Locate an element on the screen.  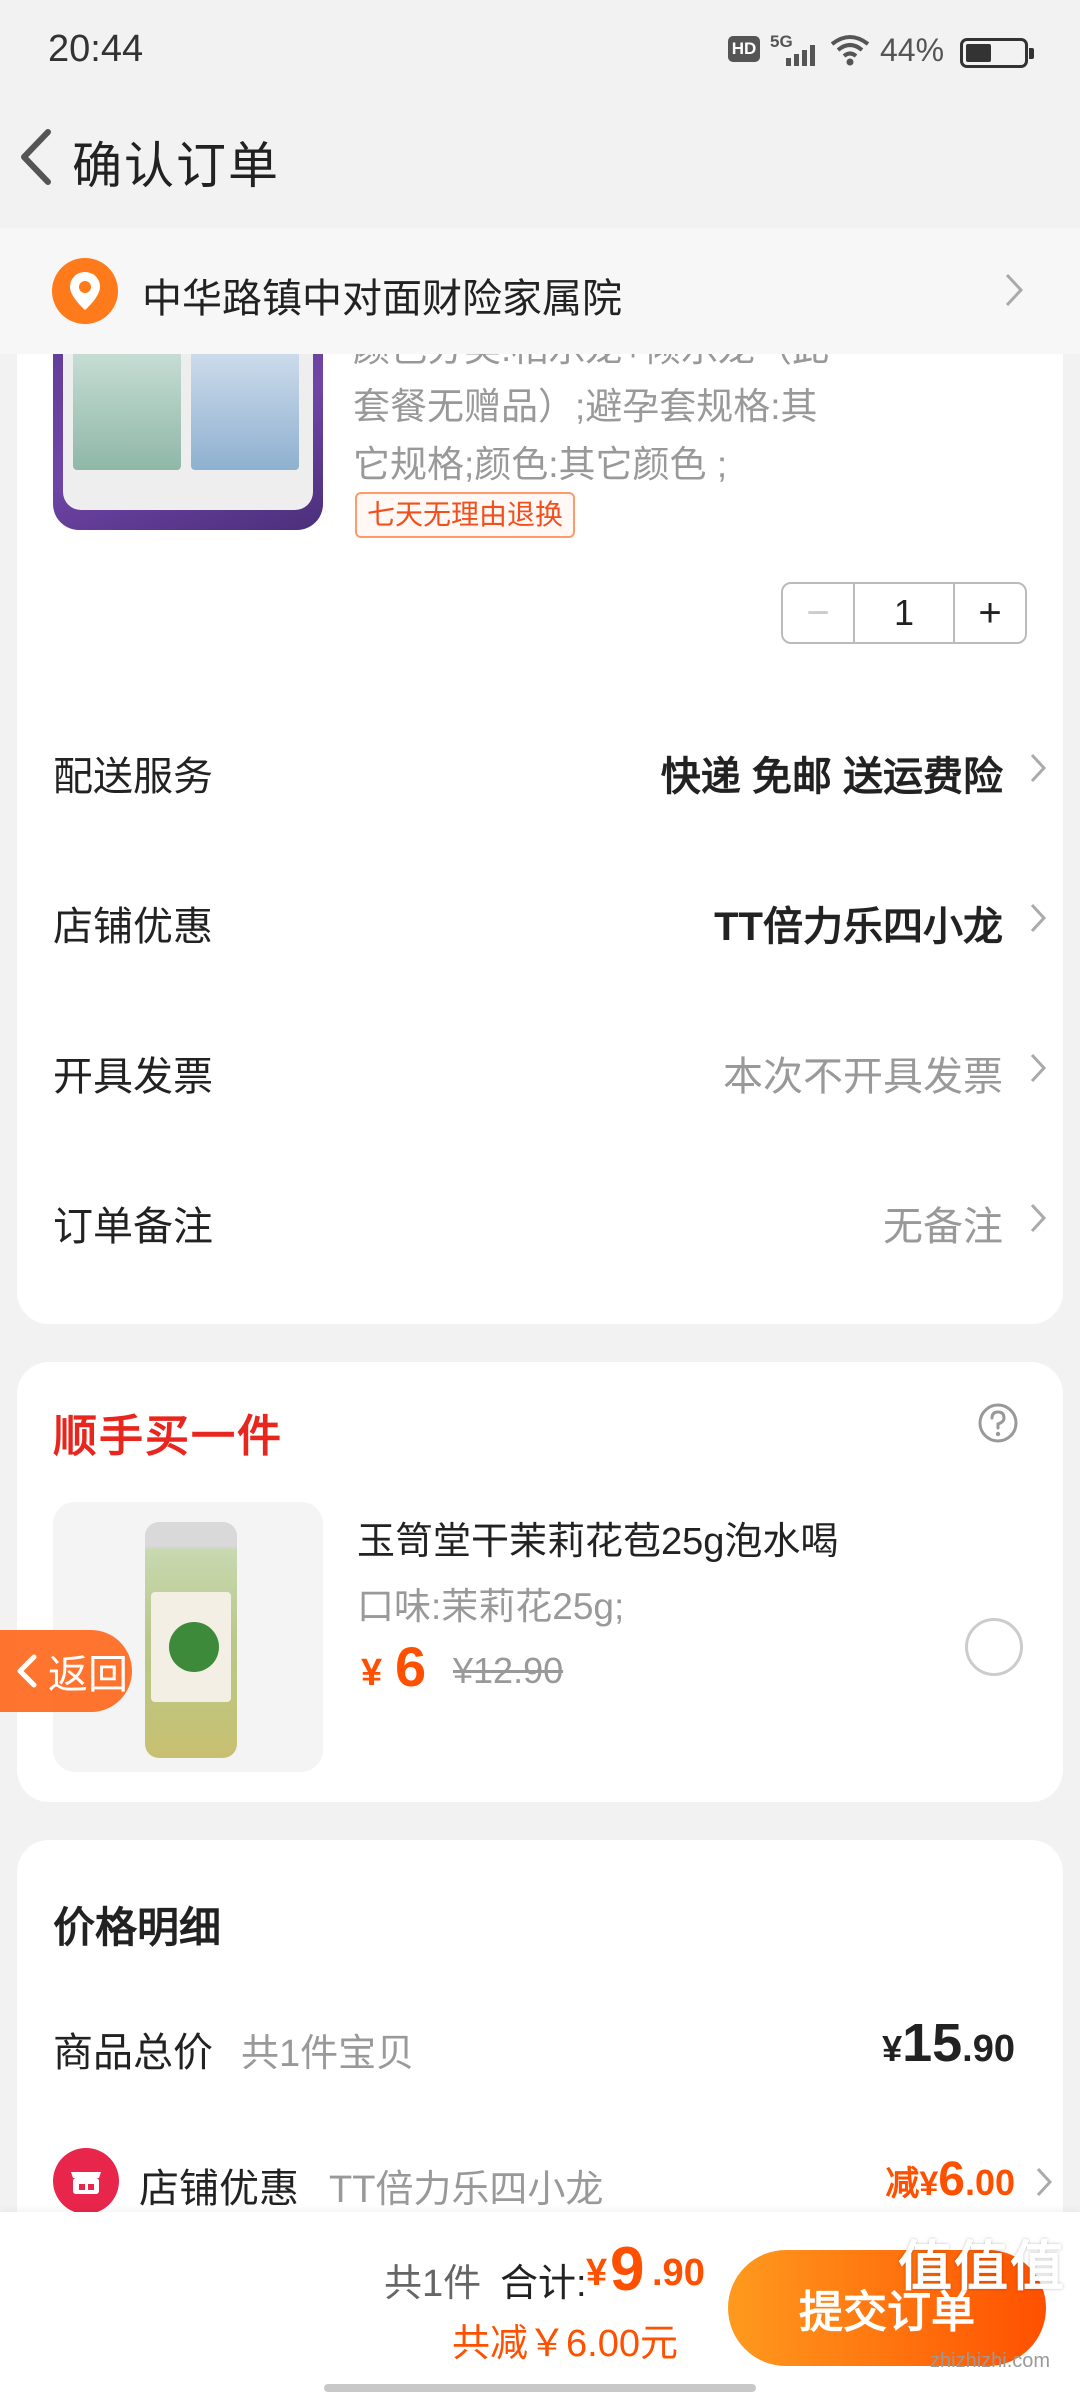
question-circle-icon is located at coordinates (998, 1423).